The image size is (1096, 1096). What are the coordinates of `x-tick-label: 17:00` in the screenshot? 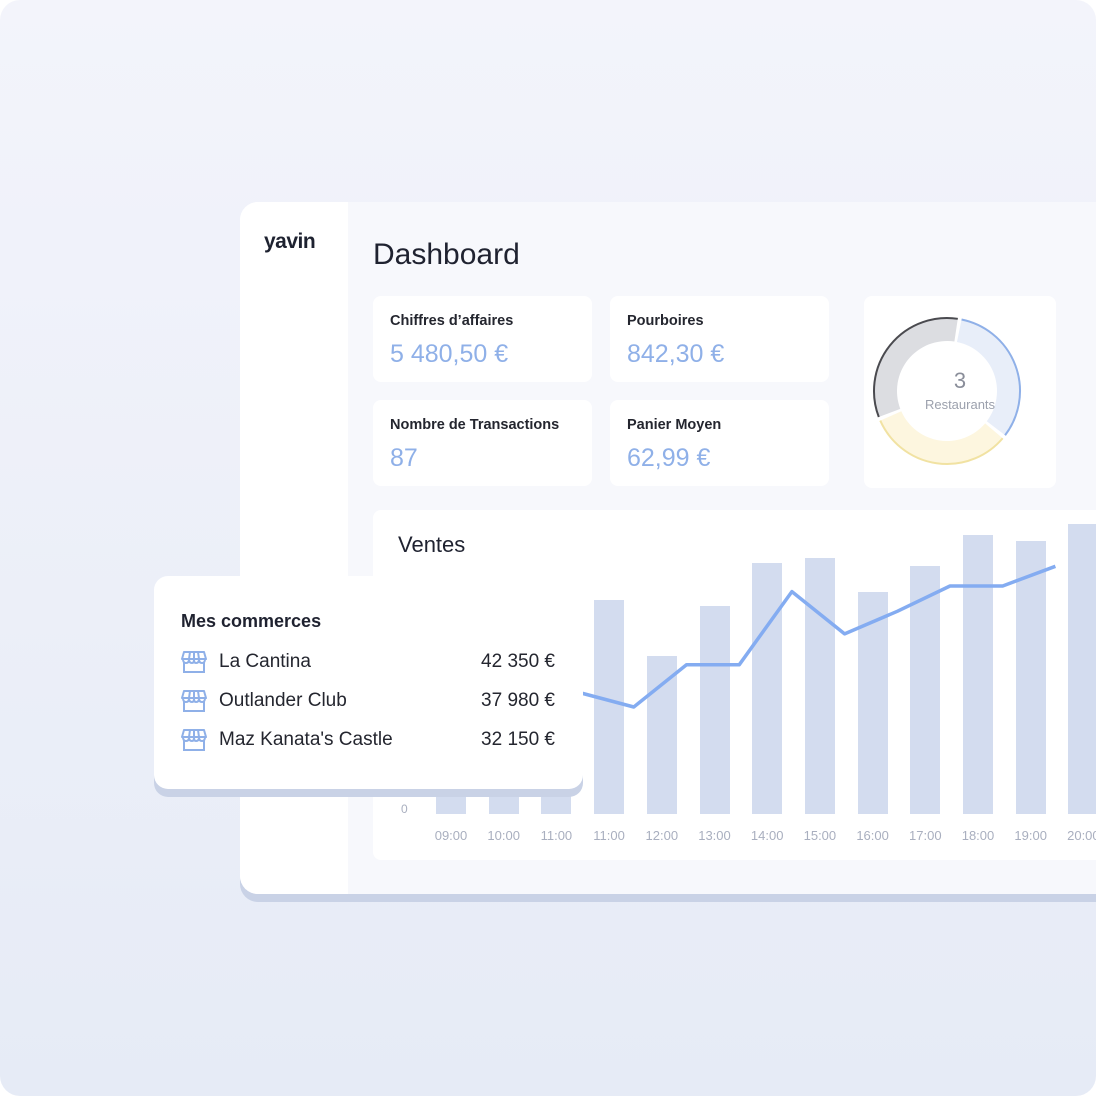 It's located at (925, 835).